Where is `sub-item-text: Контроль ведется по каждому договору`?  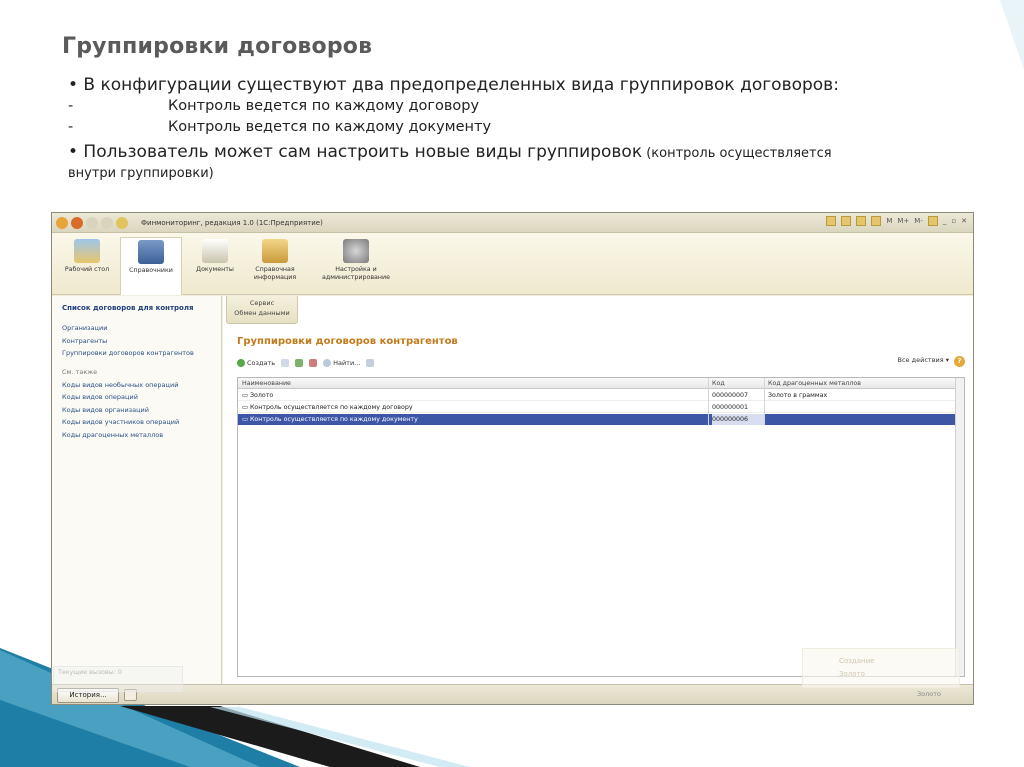 sub-item-text: Контроль ведется по каждому договору is located at coordinates (324, 106).